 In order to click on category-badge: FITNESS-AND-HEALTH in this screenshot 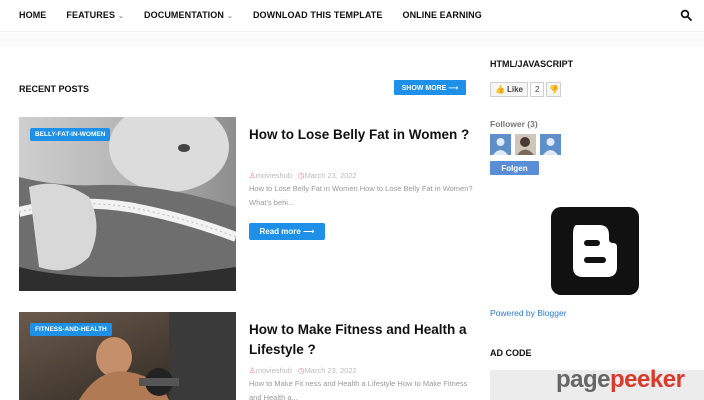, I will do `click(71, 329)`.